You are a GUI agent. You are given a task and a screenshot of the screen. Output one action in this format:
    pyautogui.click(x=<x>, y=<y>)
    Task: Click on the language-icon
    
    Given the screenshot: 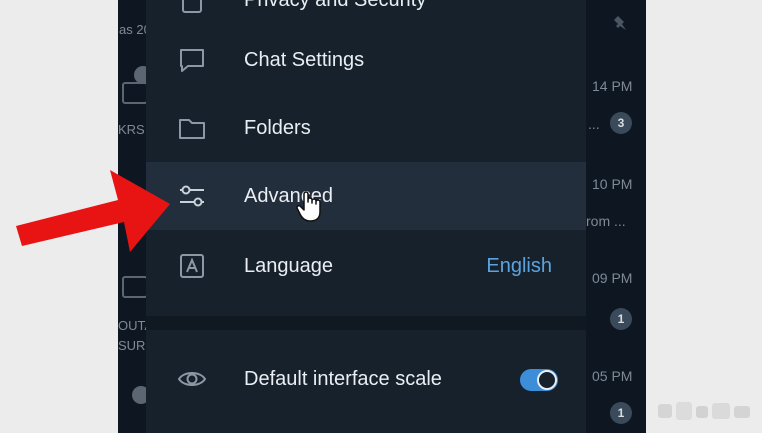 What is the action you would take?
    pyautogui.click(x=192, y=266)
    